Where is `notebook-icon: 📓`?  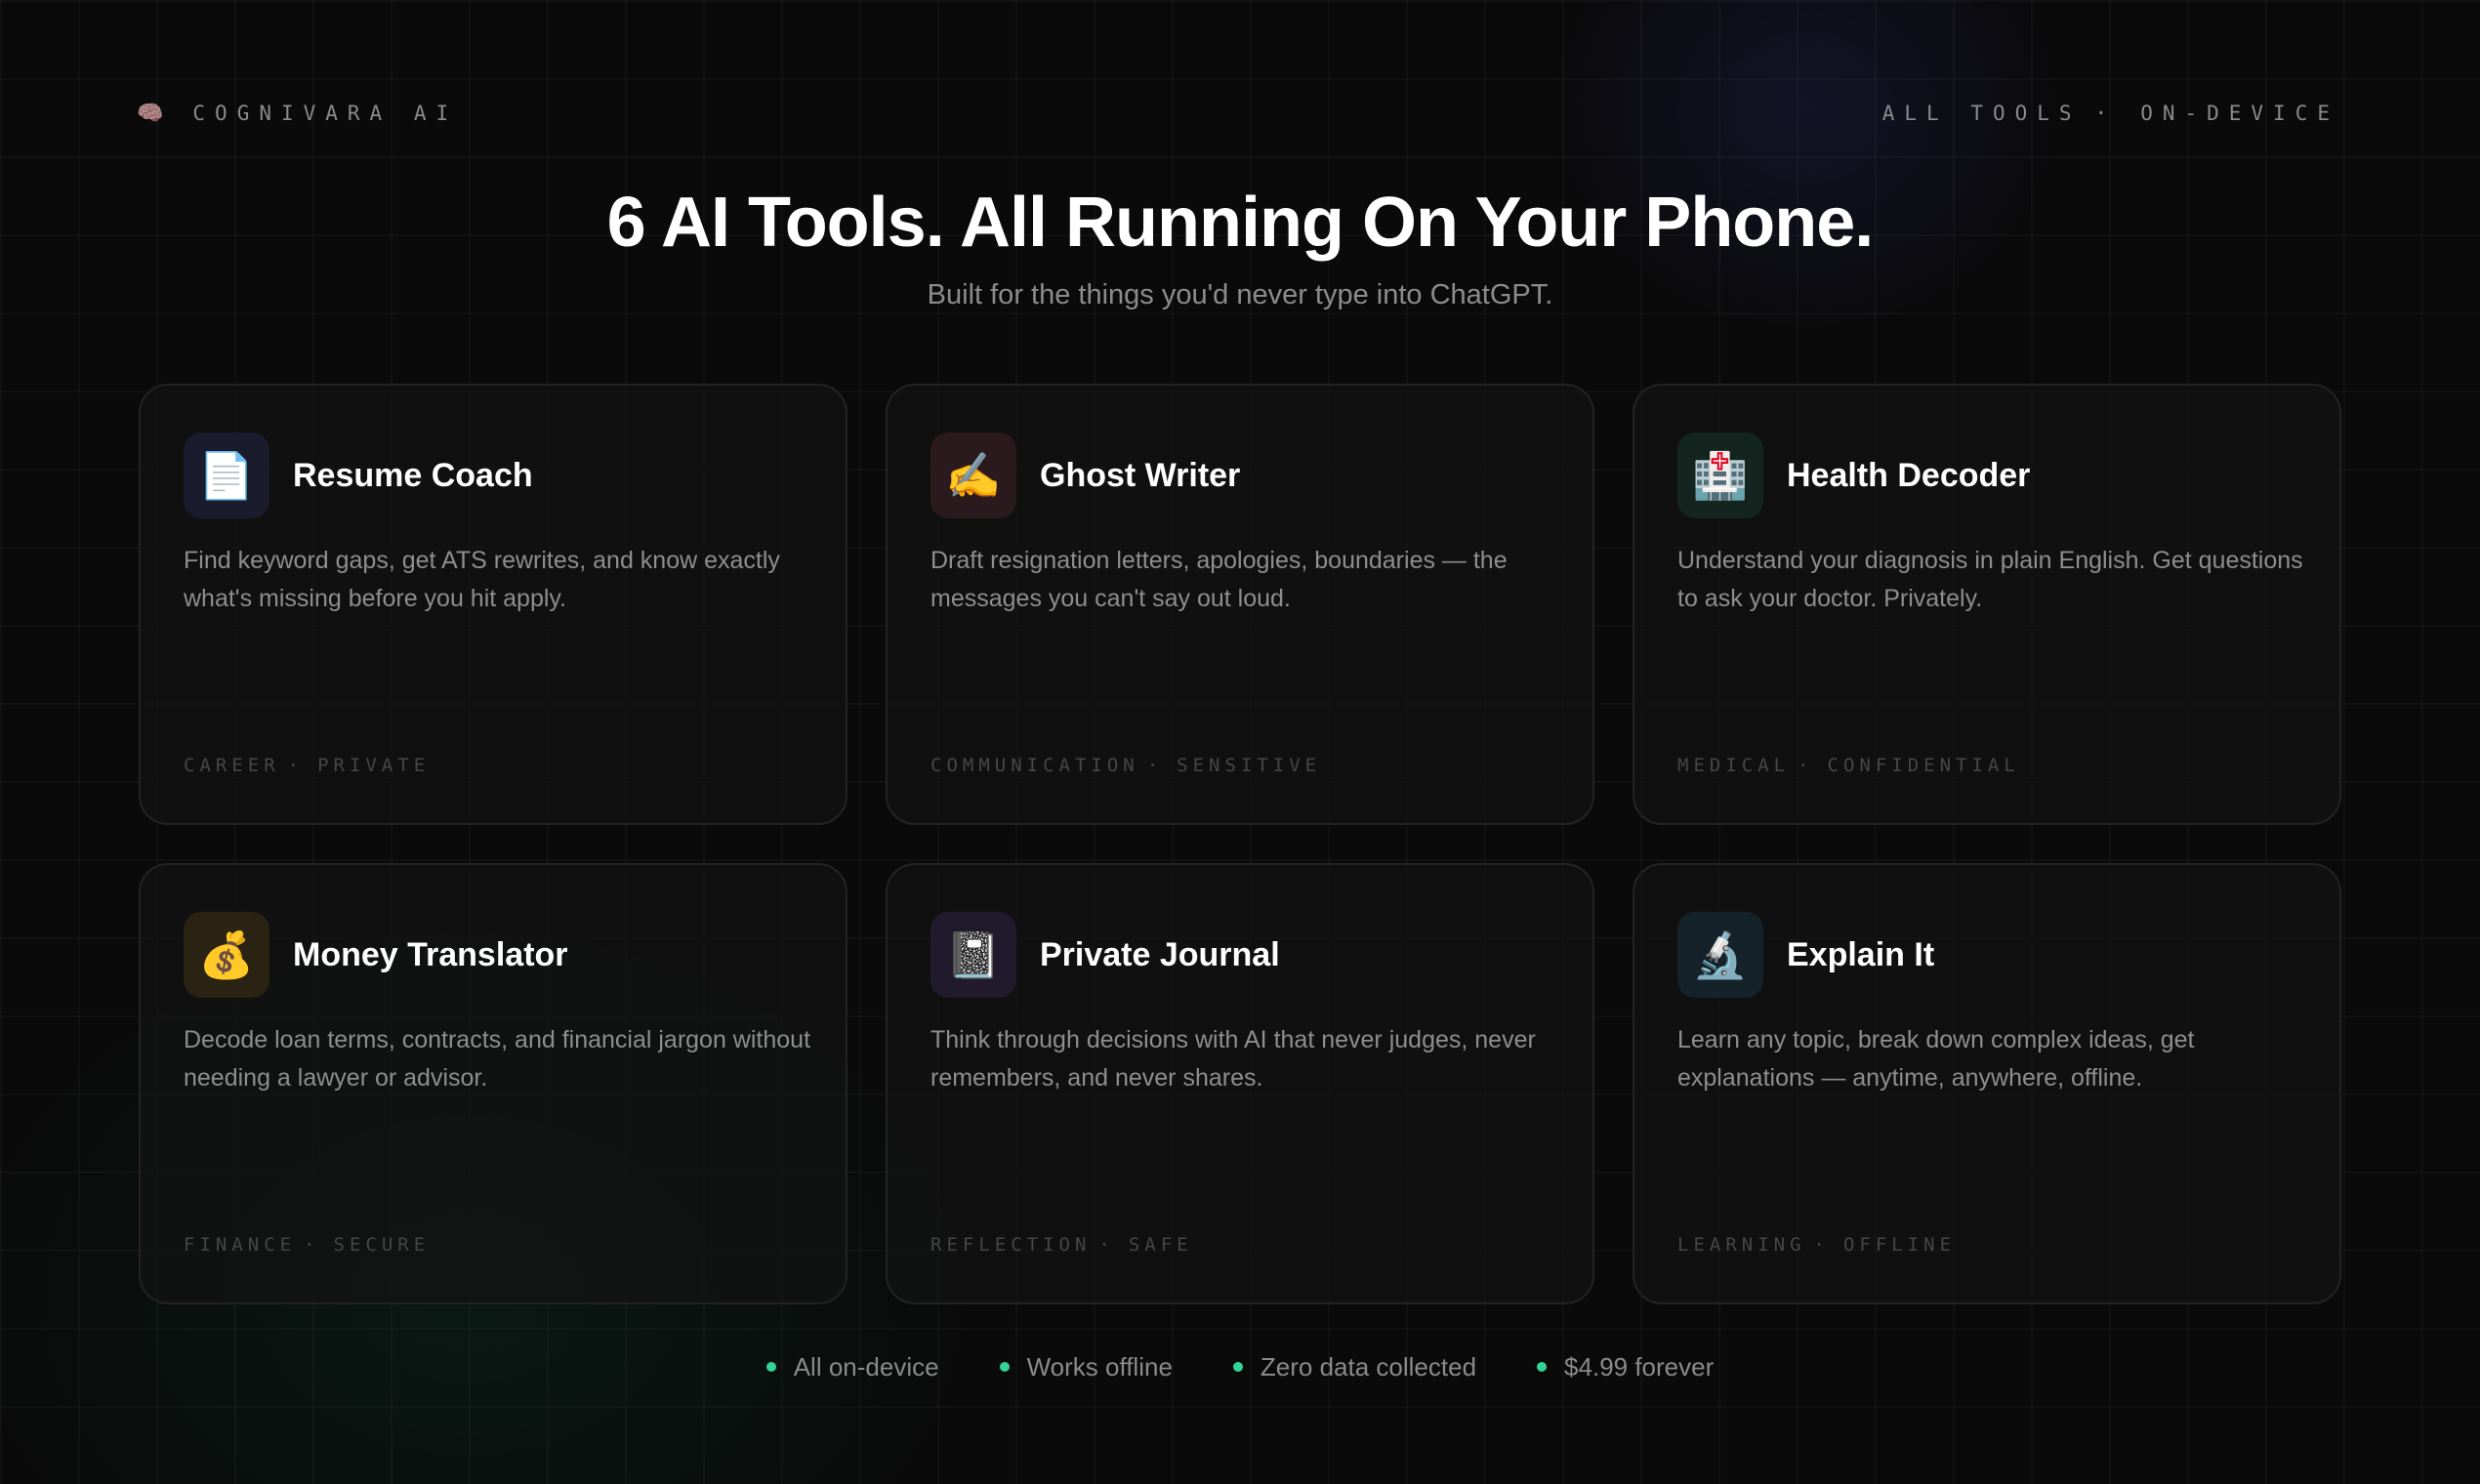 notebook-icon: 📓 is located at coordinates (973, 955).